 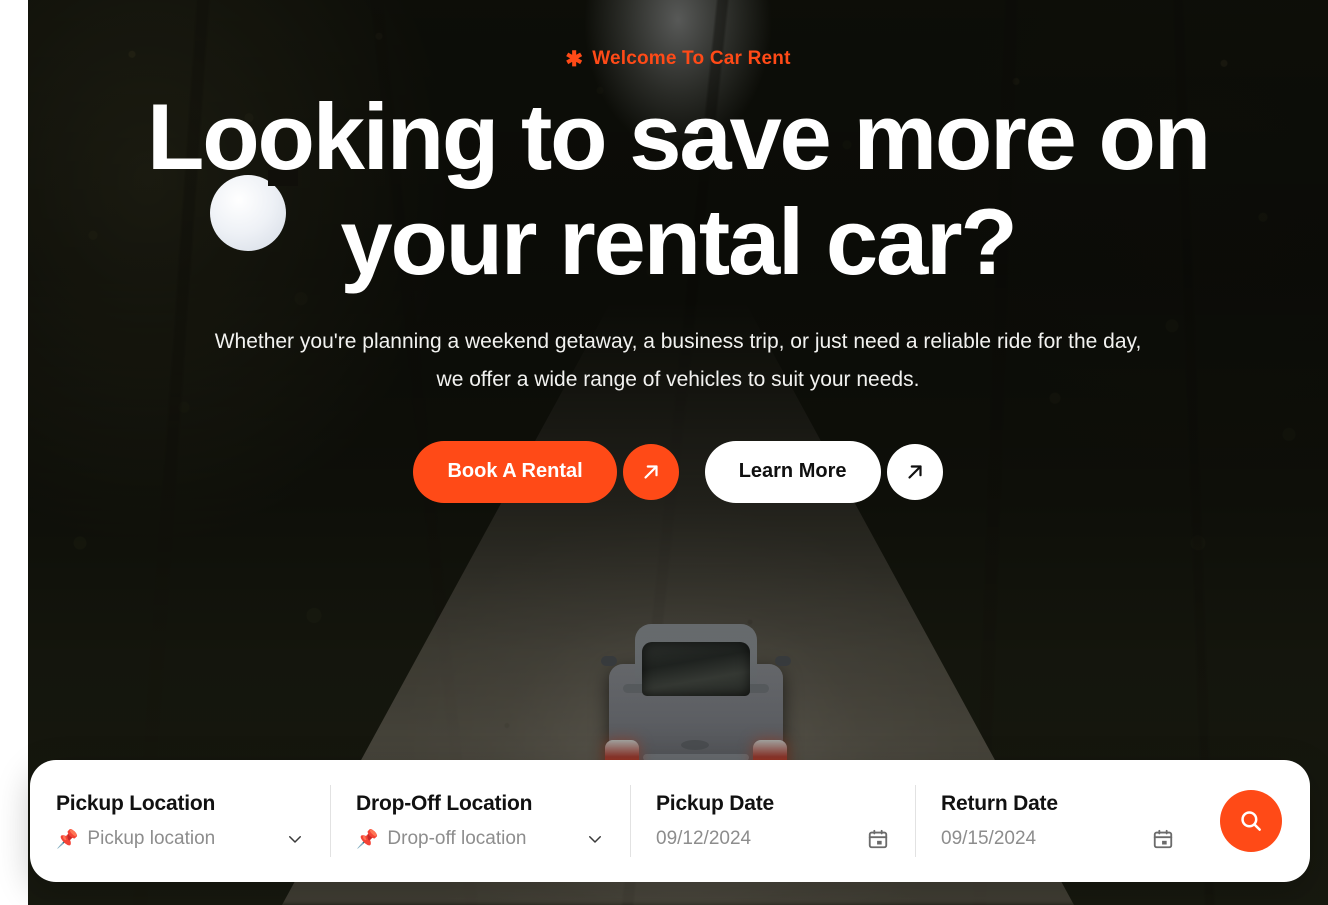 What do you see at coordinates (691, 58) in the screenshot?
I see `hero-eyebrow-label: Welcome To Car Rent` at bounding box center [691, 58].